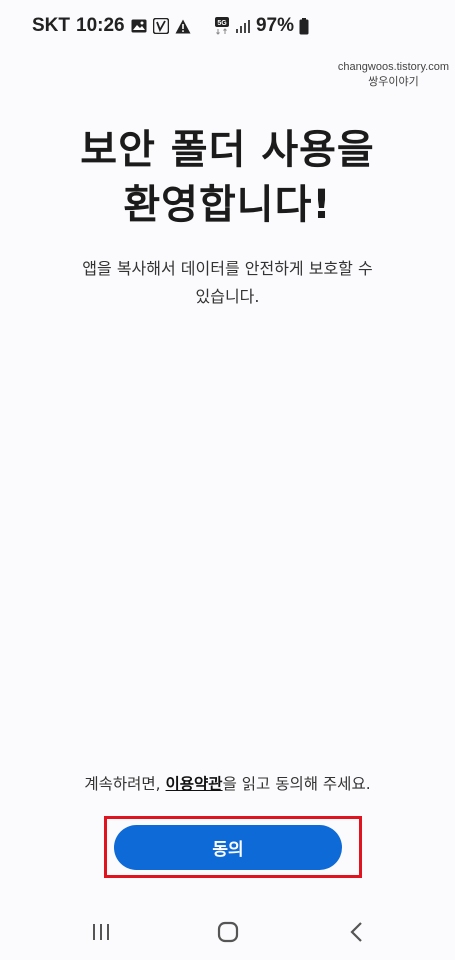  I want to click on back-icon, so click(357, 932).